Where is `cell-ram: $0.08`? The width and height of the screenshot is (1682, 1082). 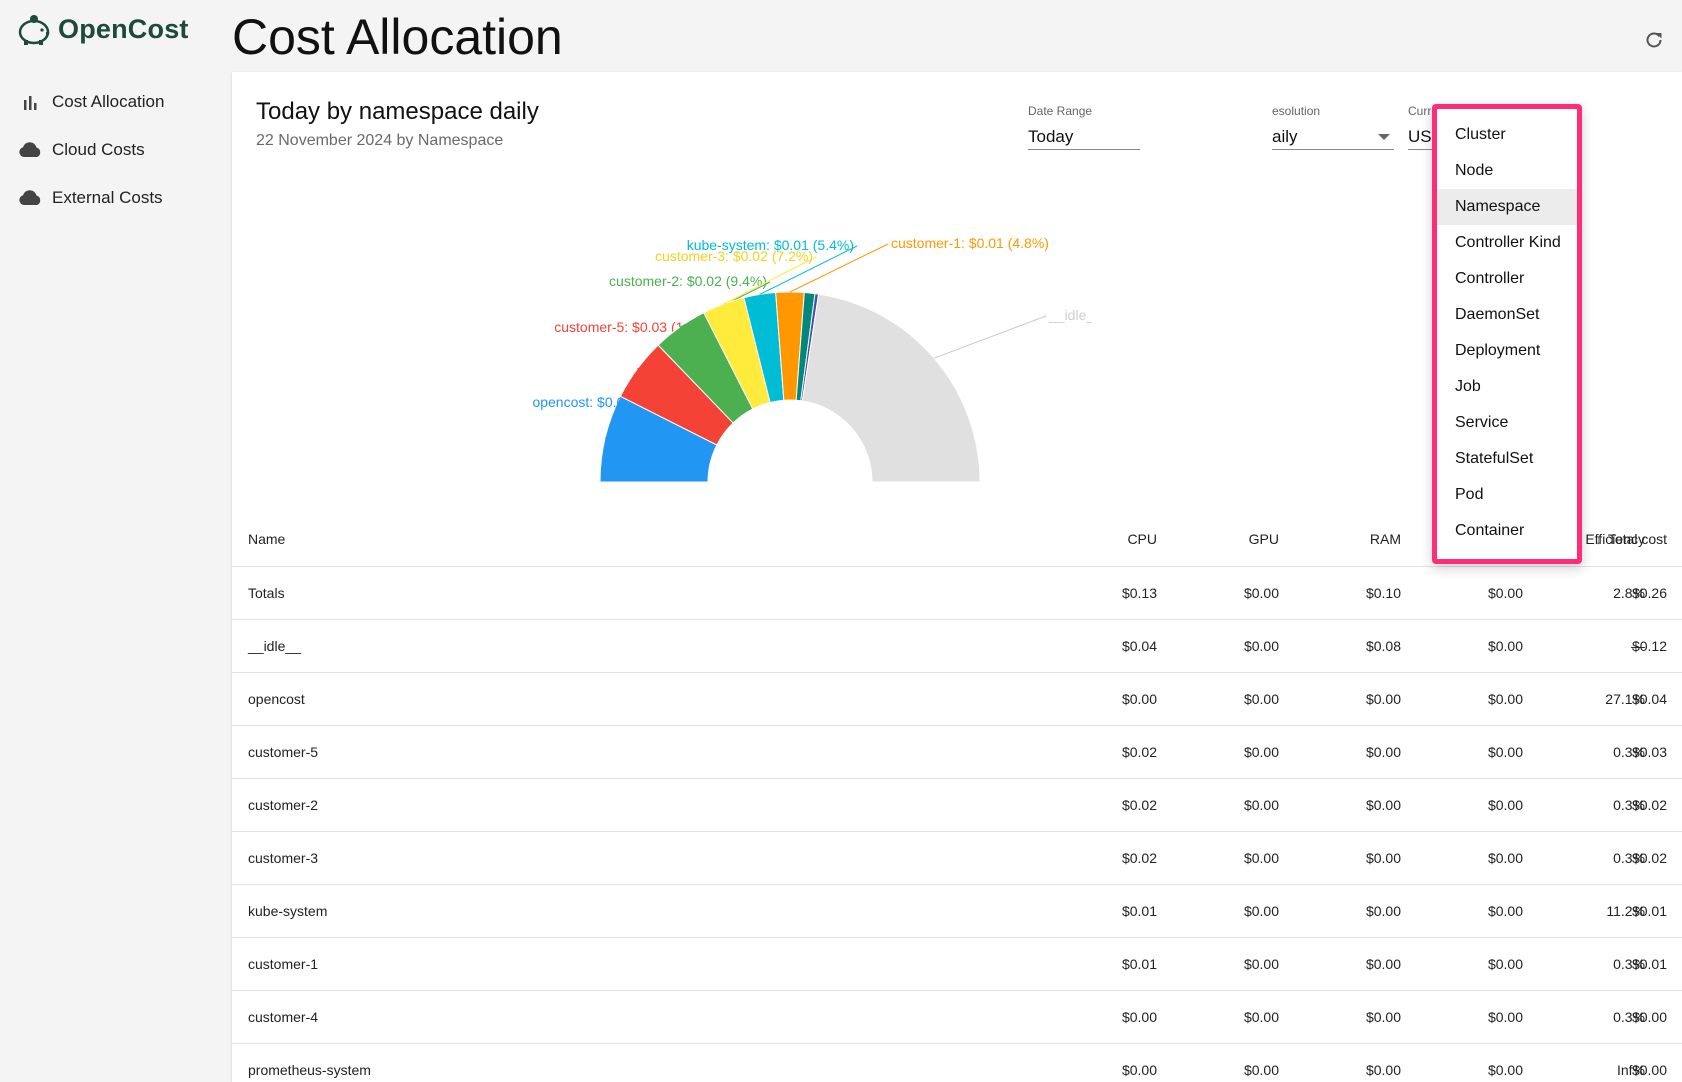
cell-ram: $0.08 is located at coordinates (1383, 646).